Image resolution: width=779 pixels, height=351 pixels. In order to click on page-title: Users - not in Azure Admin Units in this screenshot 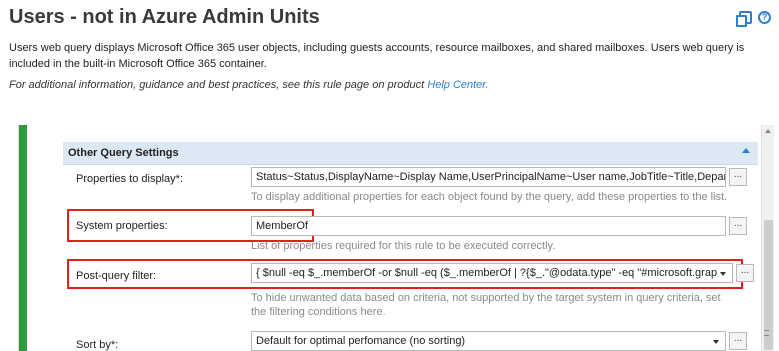, I will do `click(164, 17)`.